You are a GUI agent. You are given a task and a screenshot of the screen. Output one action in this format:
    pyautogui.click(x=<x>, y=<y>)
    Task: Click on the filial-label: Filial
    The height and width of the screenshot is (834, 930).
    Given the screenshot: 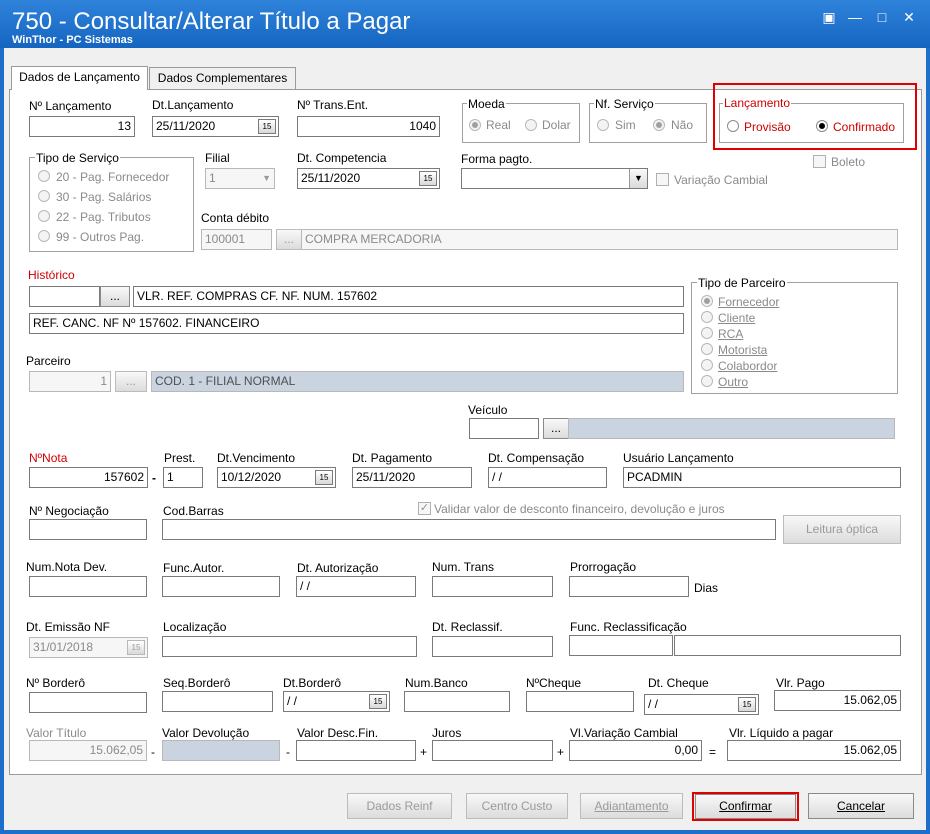 What is the action you would take?
    pyautogui.click(x=217, y=158)
    